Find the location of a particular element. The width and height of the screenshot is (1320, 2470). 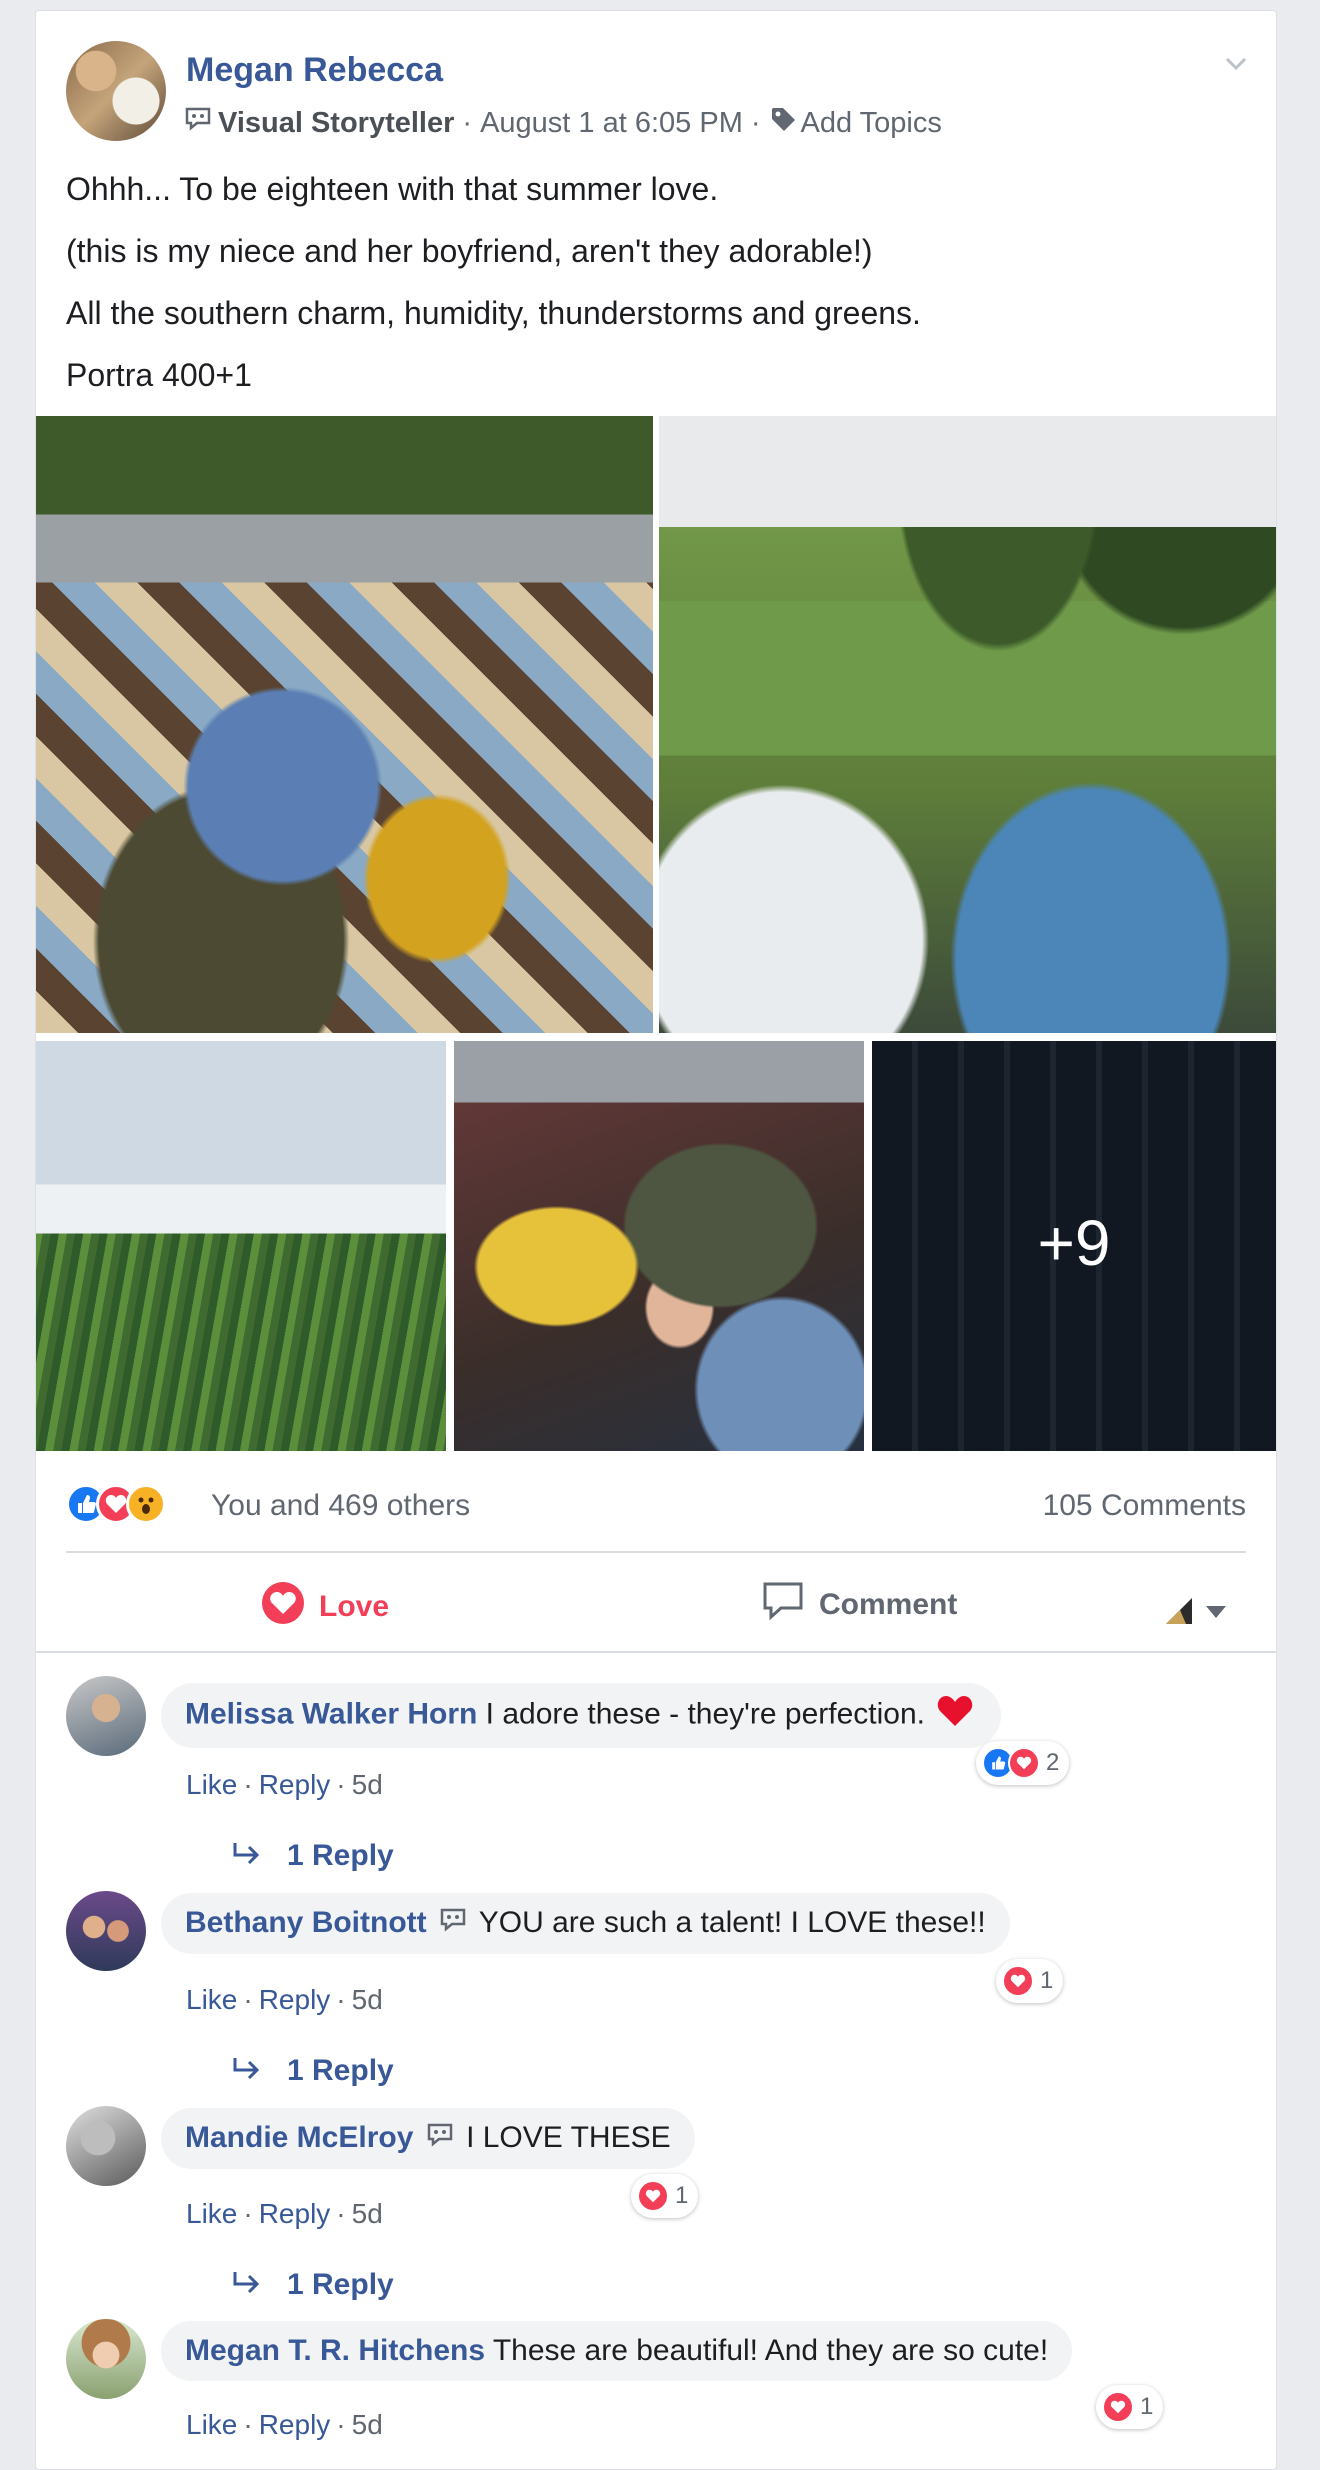

comment-bubble: Mandie McElroy I LOVE THESE is located at coordinates (428, 2139).